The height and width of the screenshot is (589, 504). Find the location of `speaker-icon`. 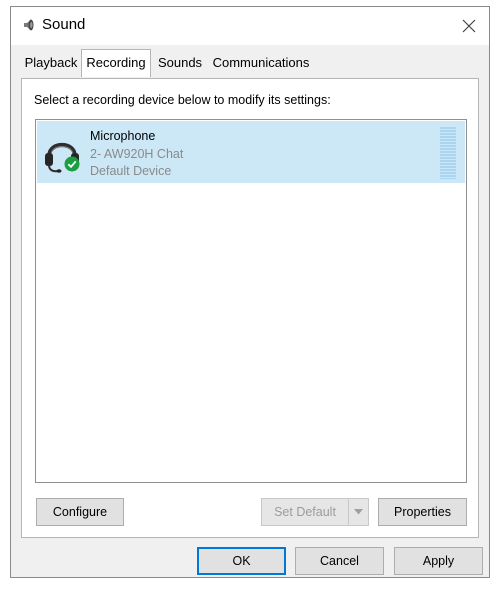

speaker-icon is located at coordinates (29, 25).